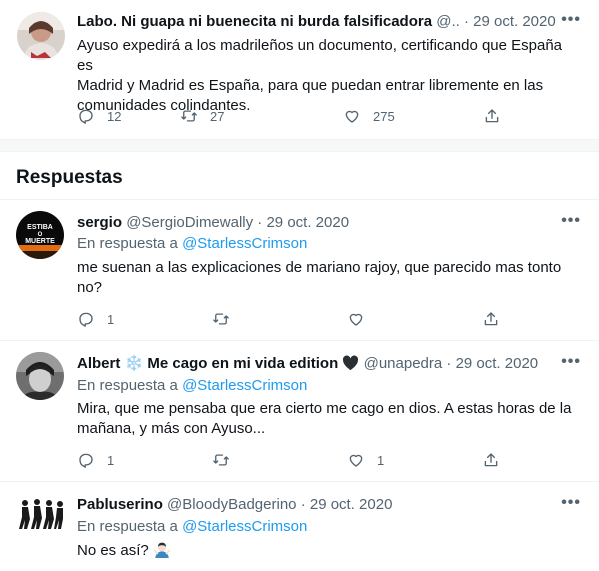 The image size is (599, 571). I want to click on black-heart-emoji, so click(351, 363).